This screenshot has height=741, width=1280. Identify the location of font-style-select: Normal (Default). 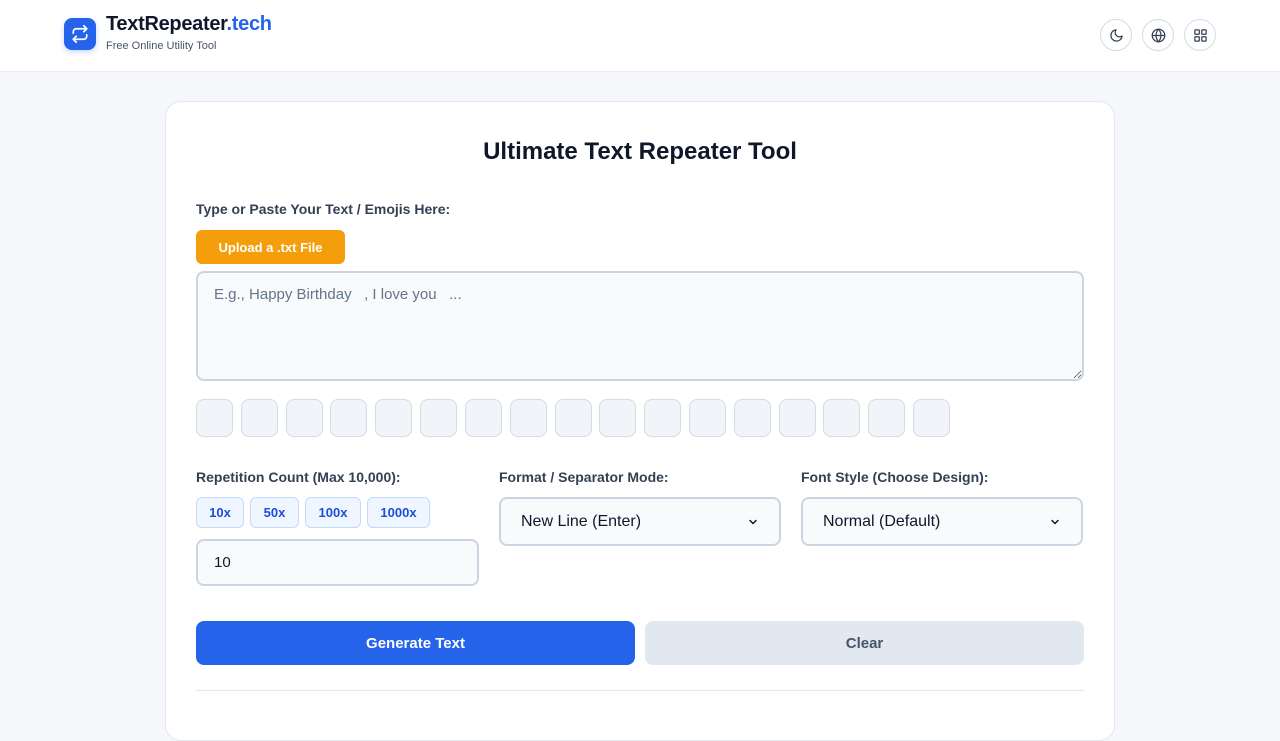
(942, 521).